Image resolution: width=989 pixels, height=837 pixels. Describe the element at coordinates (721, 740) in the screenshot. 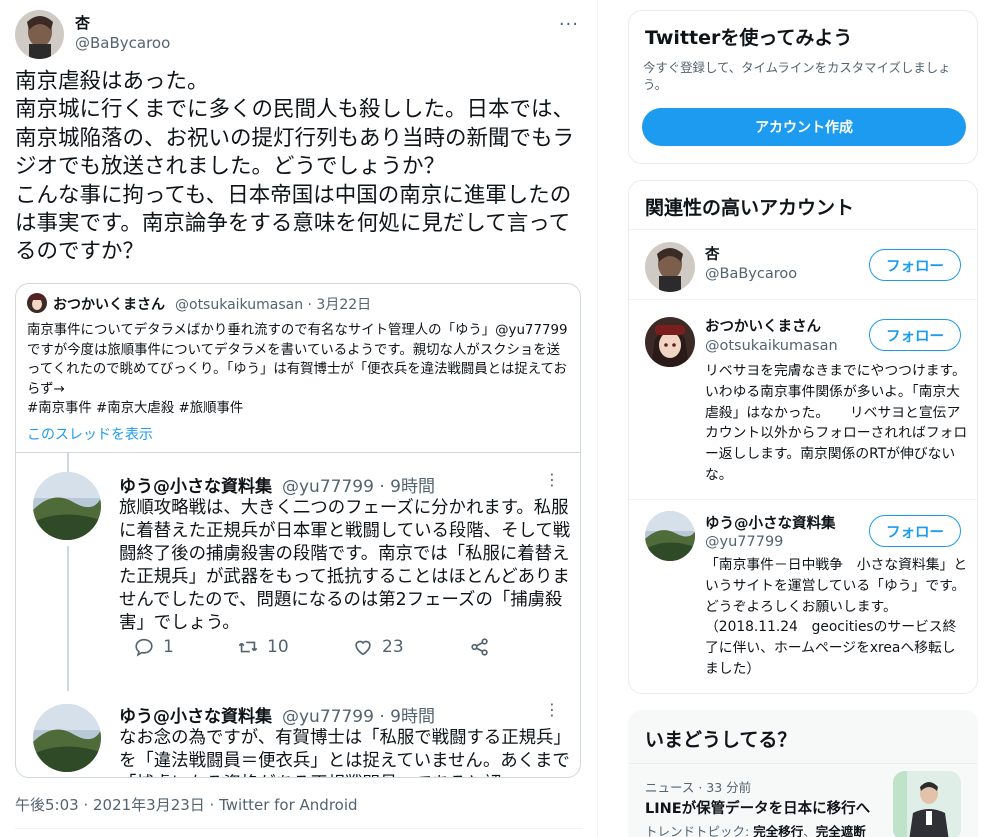

I see `trends-title: いまどうしてる？` at that location.